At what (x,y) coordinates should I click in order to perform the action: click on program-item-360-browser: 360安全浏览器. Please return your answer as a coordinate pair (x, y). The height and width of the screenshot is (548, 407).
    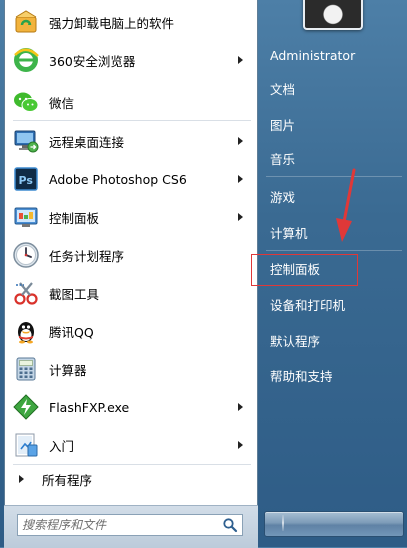
    Looking at the image, I should click on (131, 60).